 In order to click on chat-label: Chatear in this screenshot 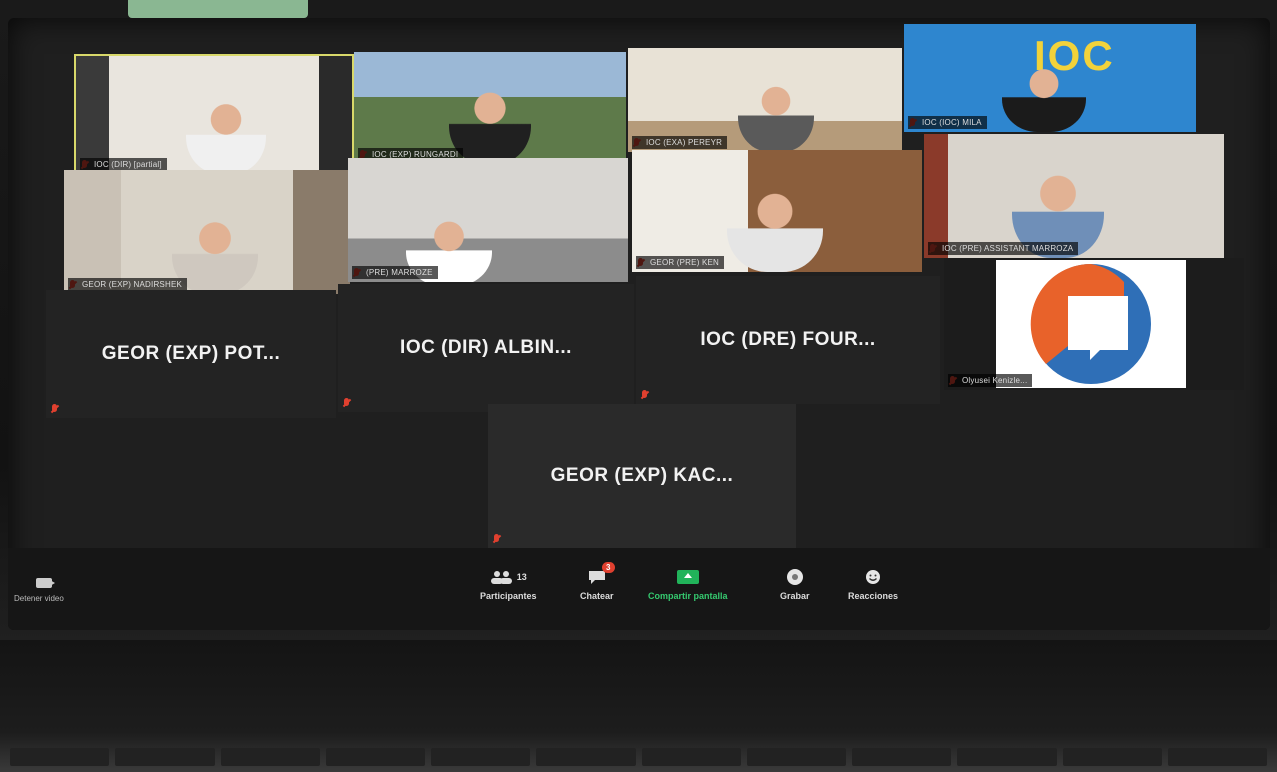, I will do `click(597, 596)`.